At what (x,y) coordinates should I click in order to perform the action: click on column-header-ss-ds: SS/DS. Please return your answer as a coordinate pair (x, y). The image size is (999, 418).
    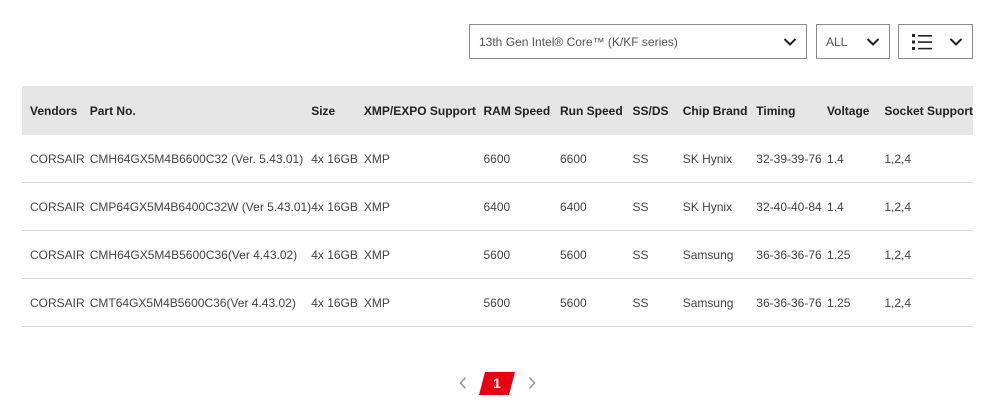
    Looking at the image, I should click on (657, 110).